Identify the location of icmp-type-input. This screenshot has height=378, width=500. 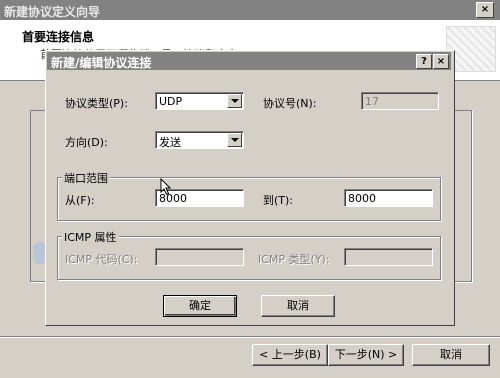
(388, 257).